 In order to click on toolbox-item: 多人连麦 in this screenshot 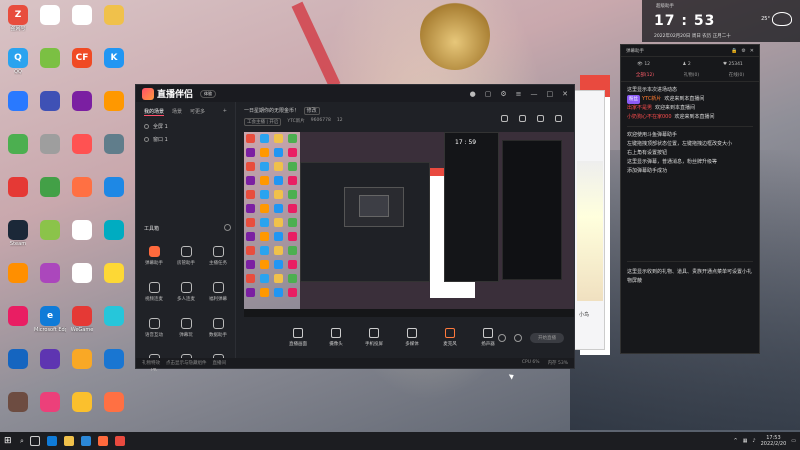, I will do `click(186, 296)`.